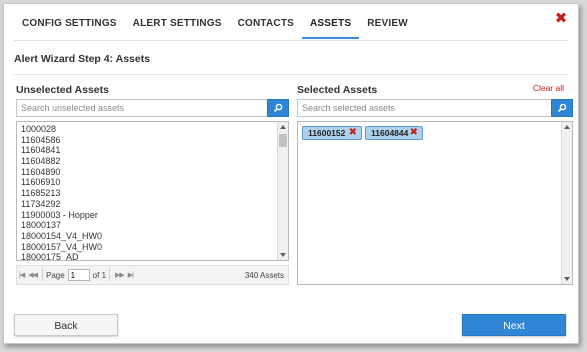  I want to click on list-item: 18000154_V4_HW0, so click(152, 236).